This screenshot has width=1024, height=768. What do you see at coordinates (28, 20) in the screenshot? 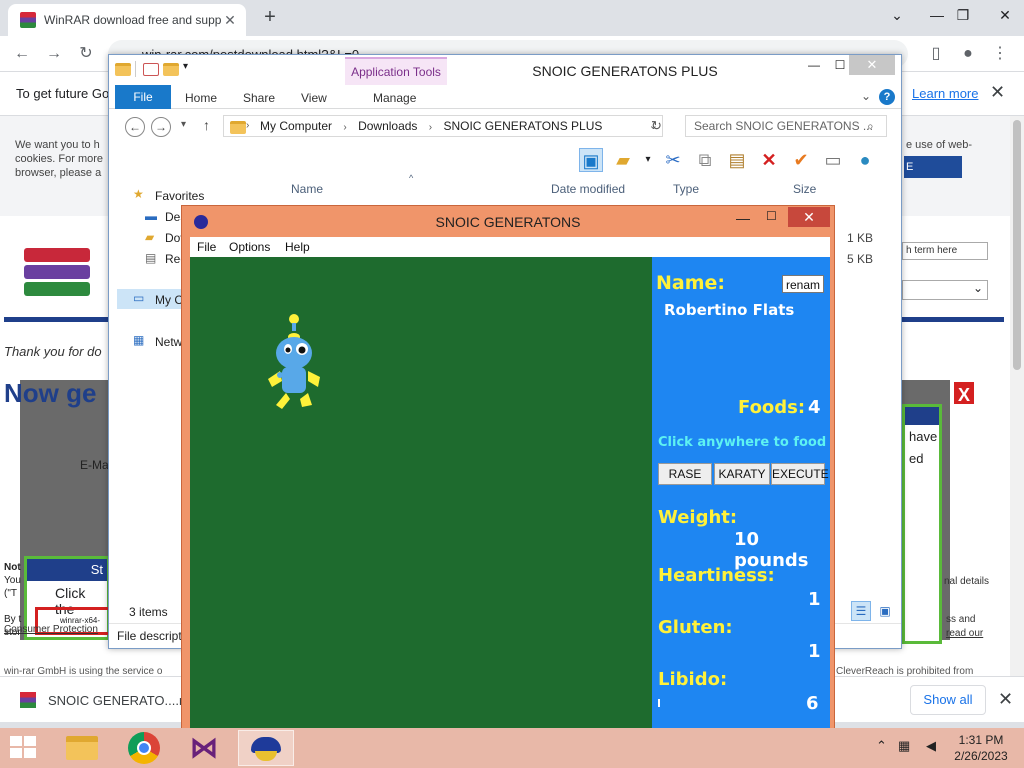
I see `winrar-favicon-icon` at bounding box center [28, 20].